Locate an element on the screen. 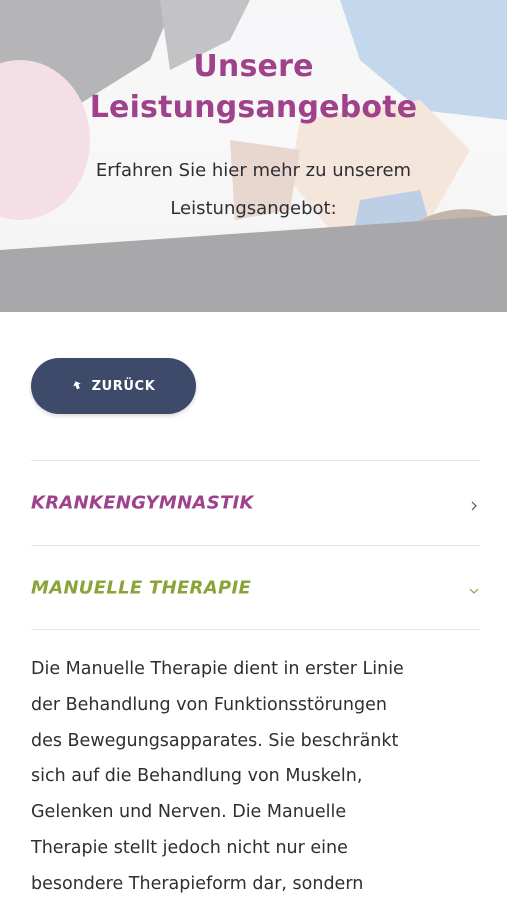  page-title: Unsere Leistungsangebote is located at coordinates (253, 87).